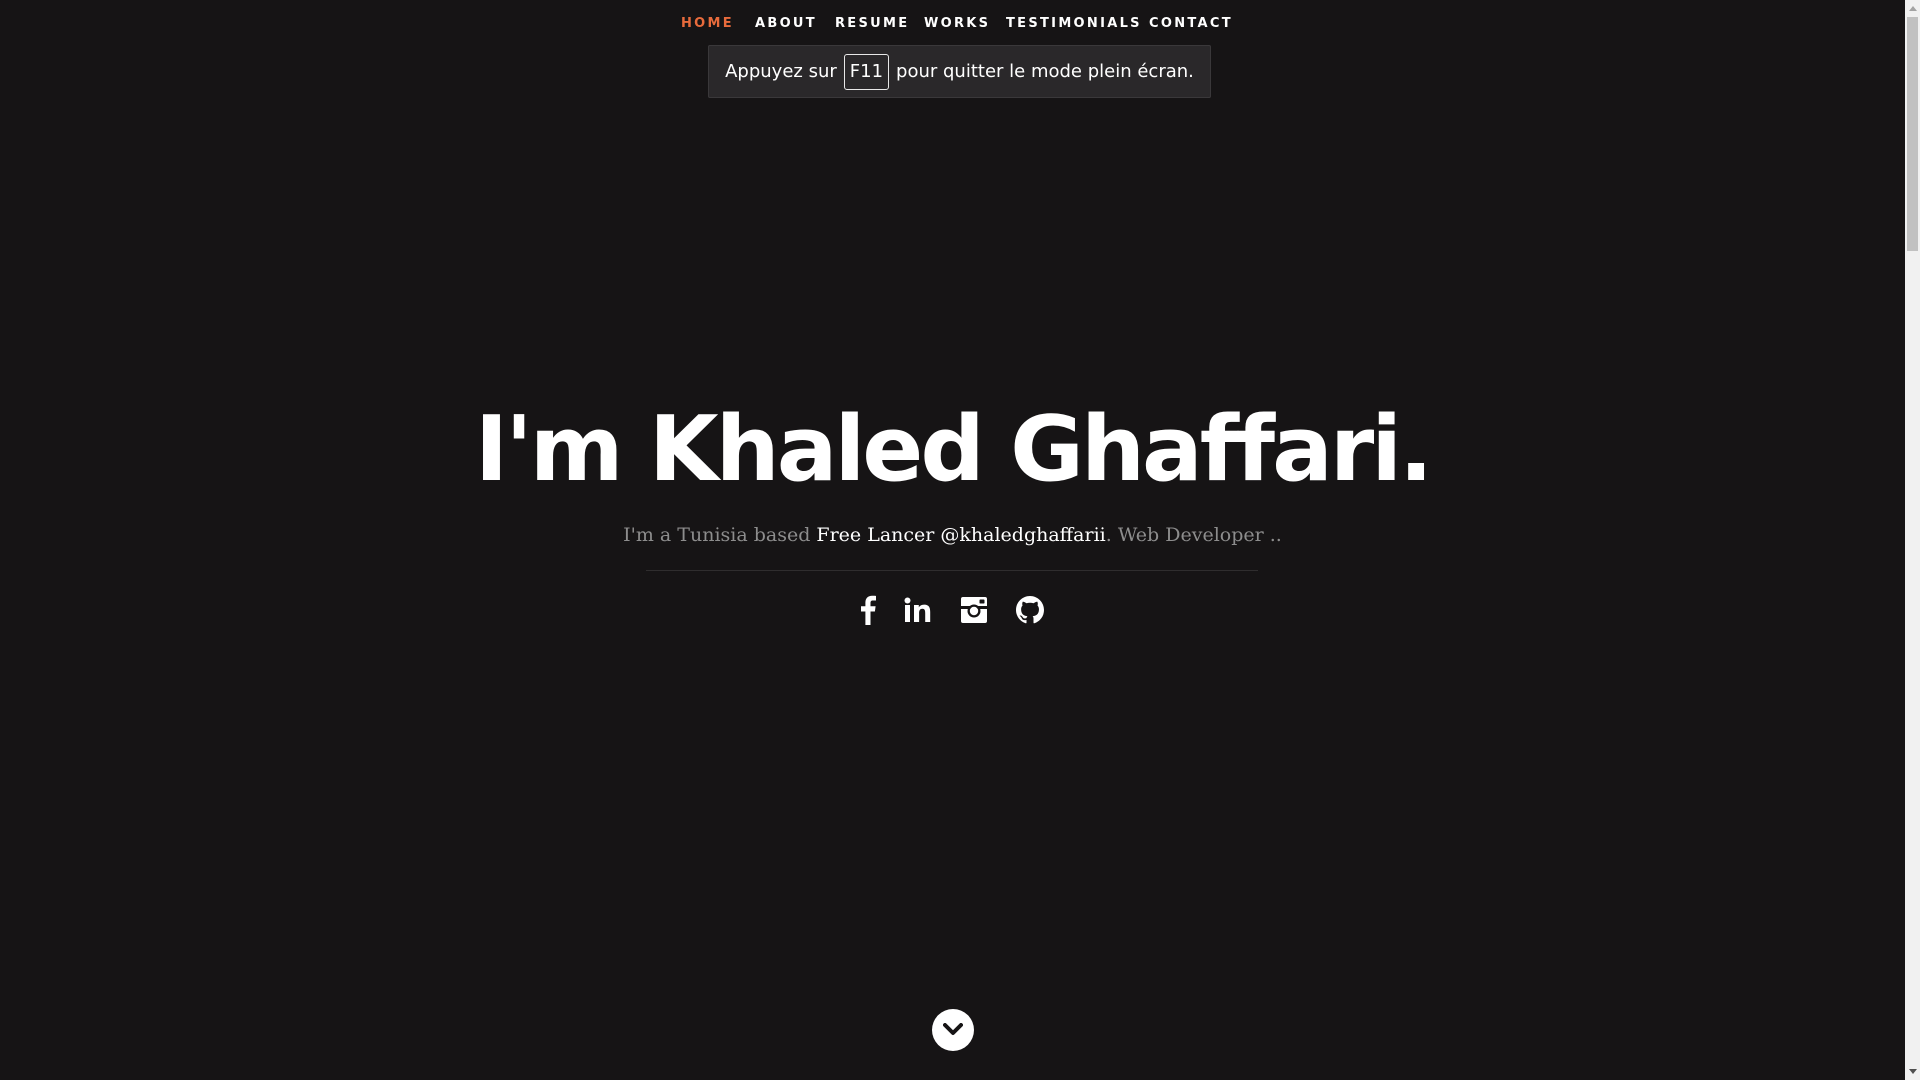  Describe the element at coordinates (952, 610) in the screenshot. I see `social-links` at that location.